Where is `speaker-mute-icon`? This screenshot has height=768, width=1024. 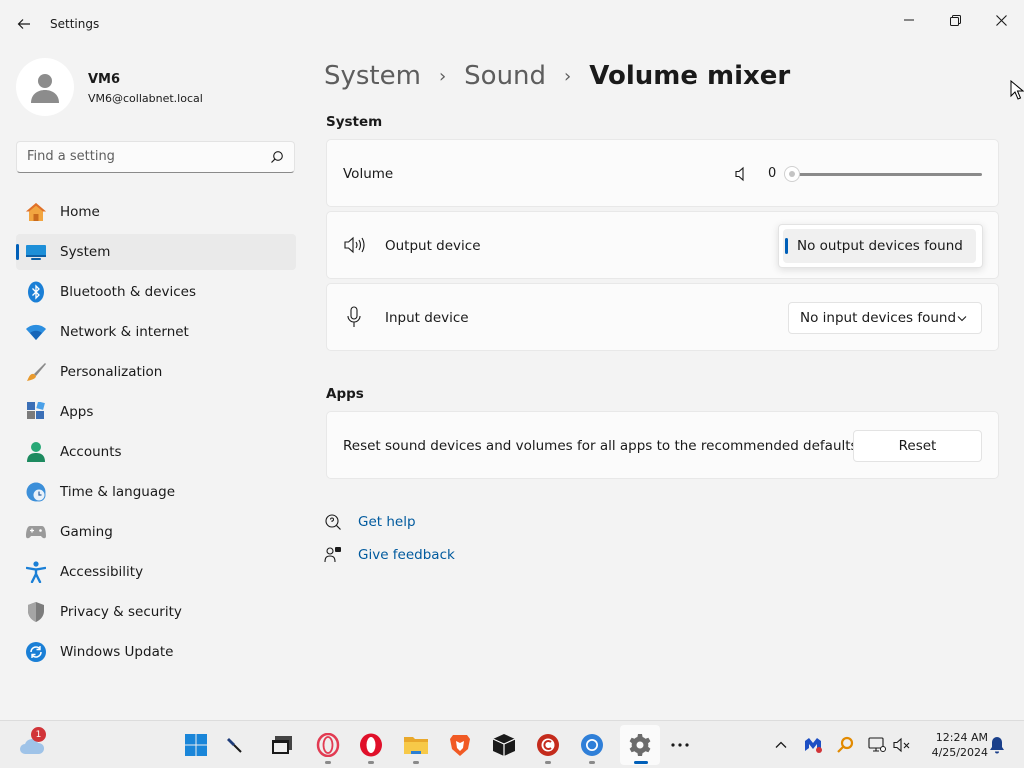
speaker-mute-icon is located at coordinates (742, 174).